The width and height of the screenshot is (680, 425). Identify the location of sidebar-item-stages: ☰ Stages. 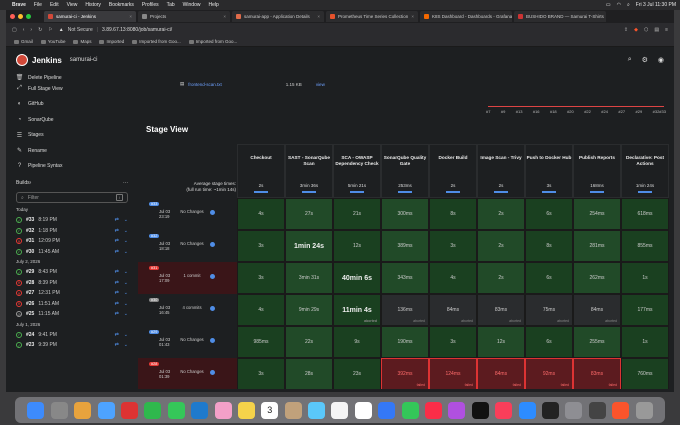
(72, 136).